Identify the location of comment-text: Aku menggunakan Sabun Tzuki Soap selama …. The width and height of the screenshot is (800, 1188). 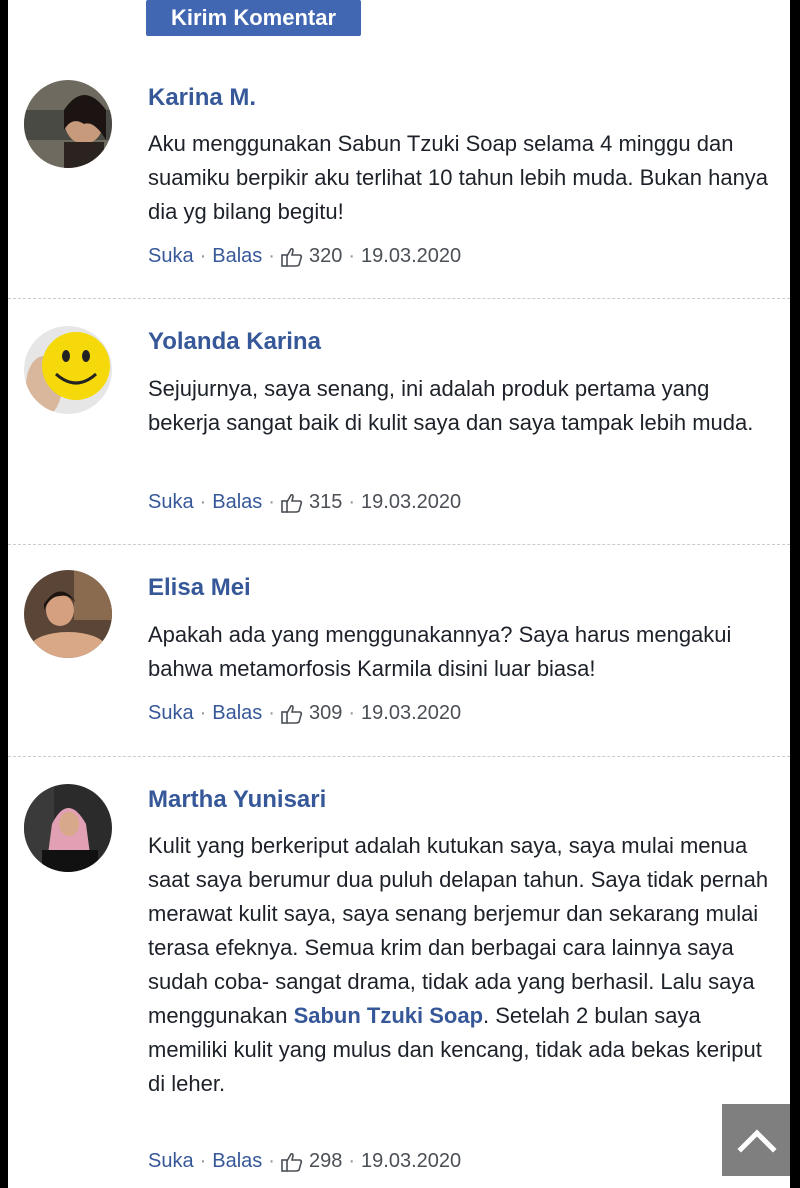
(458, 177).